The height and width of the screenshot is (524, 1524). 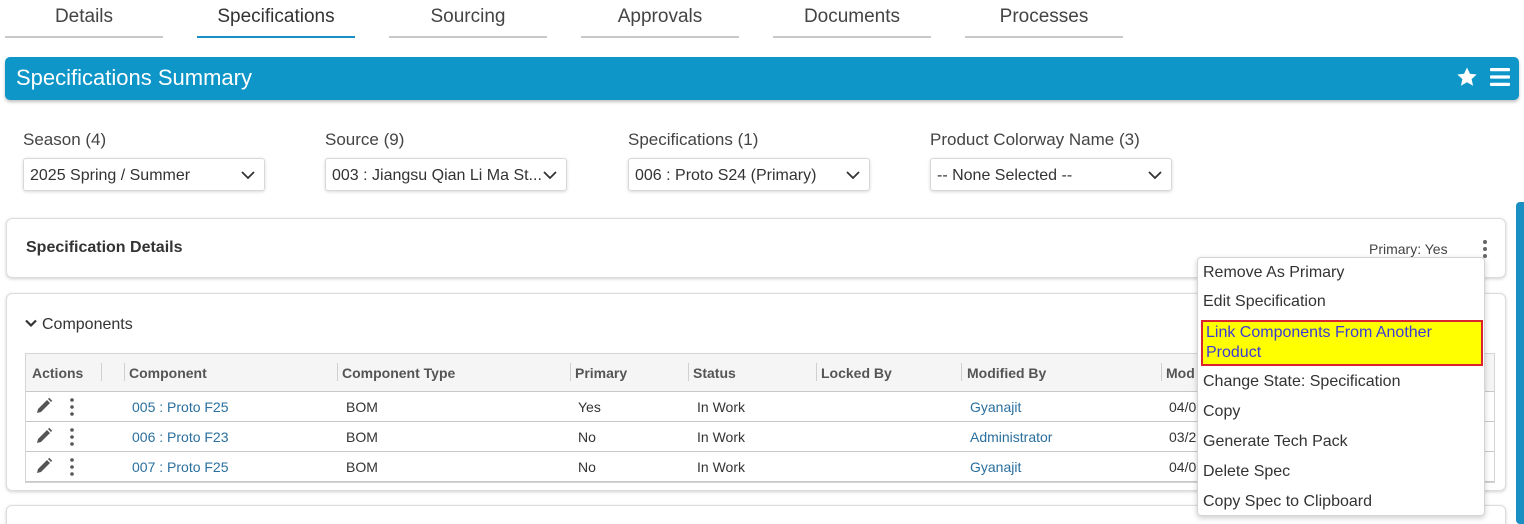 What do you see at coordinates (852, 19) in the screenshot?
I see `tab-documents: Documents` at bounding box center [852, 19].